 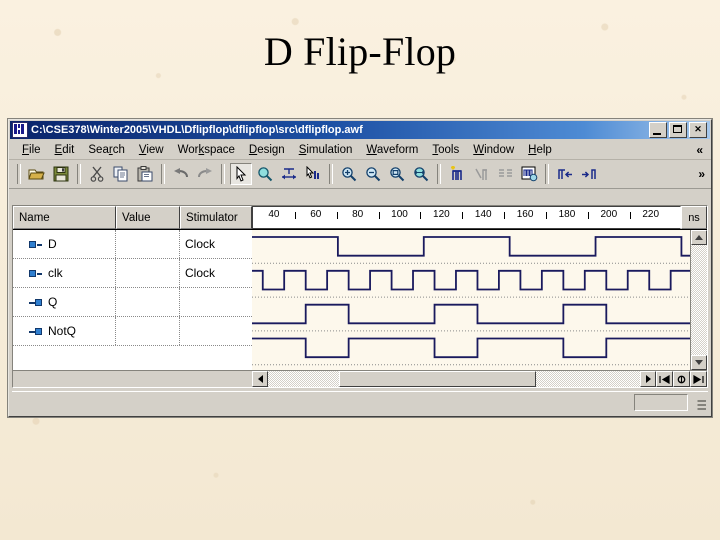 I want to click on waveform-trace-notq, so click(x=471, y=348).